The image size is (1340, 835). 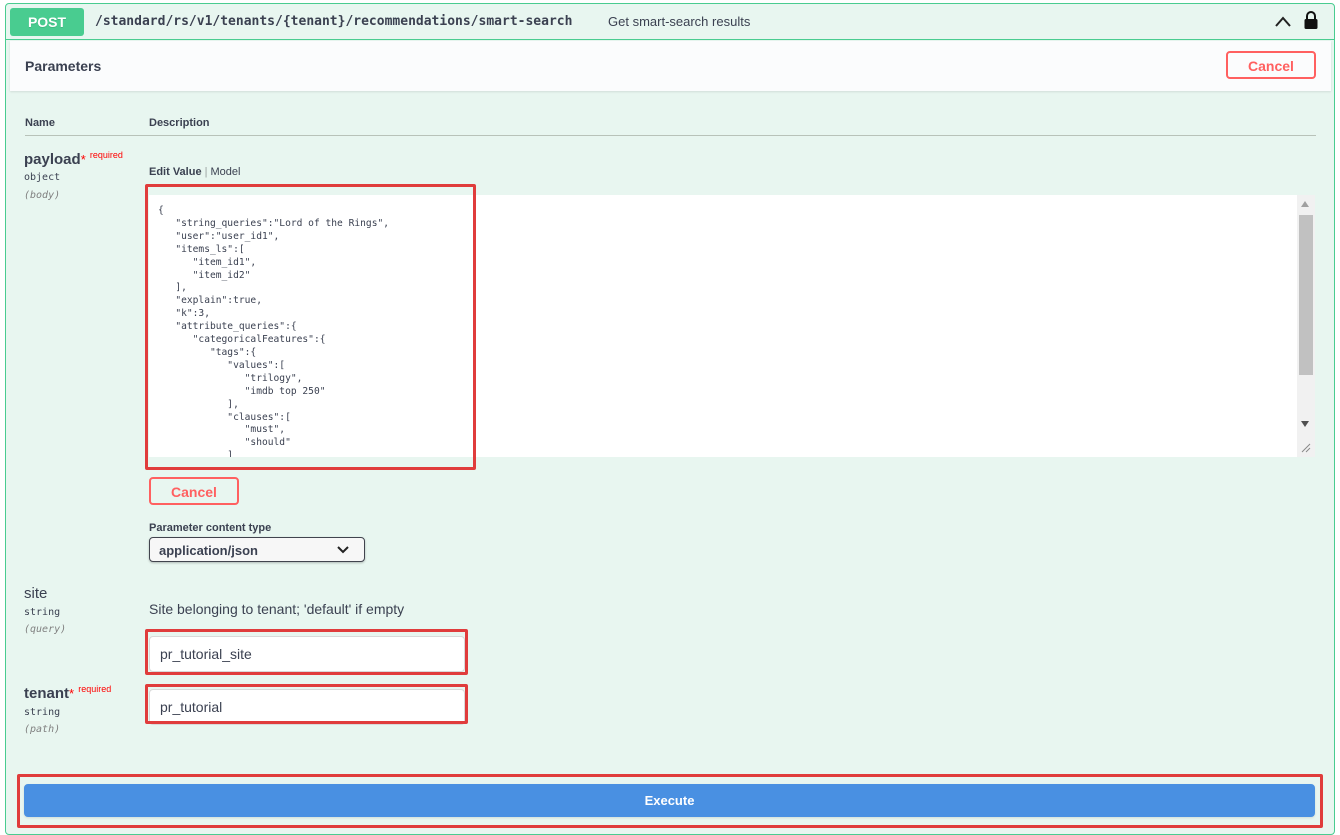 What do you see at coordinates (52, 159) in the screenshot?
I see `param-payload-label: payload` at bounding box center [52, 159].